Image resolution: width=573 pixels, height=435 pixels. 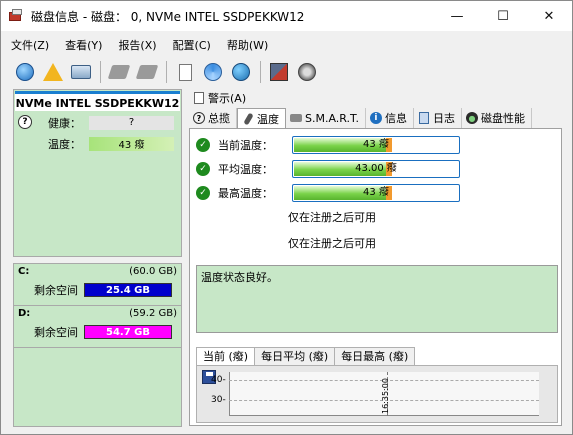 I want to click on temperature-label: 温度：, so click(x=64, y=144).